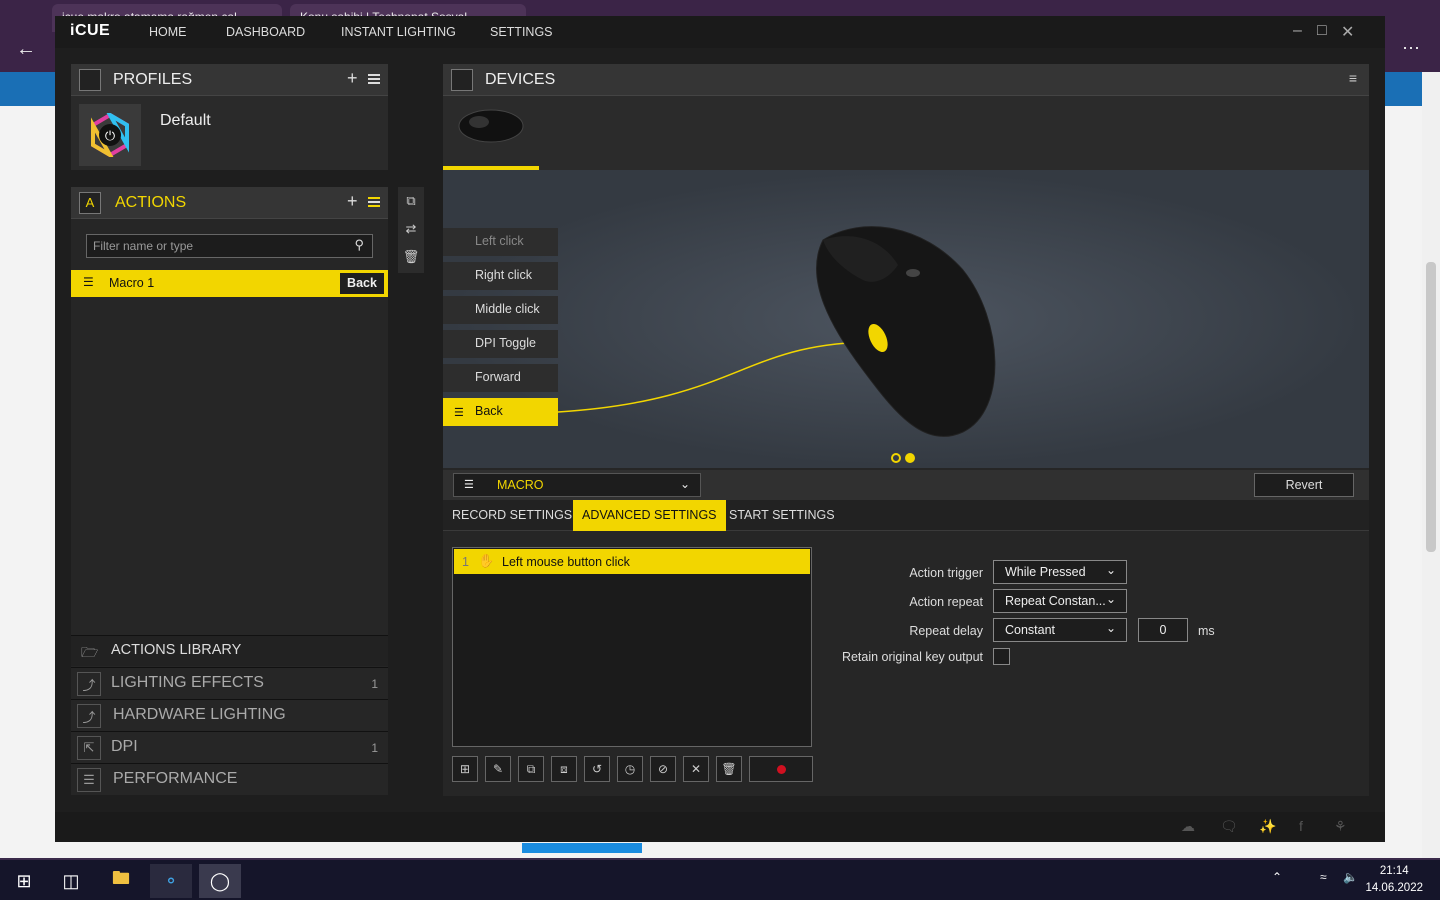 The width and height of the screenshot is (1440, 900). What do you see at coordinates (782, 515) in the screenshot?
I see `tab-start-settings: START SETTINGS` at bounding box center [782, 515].